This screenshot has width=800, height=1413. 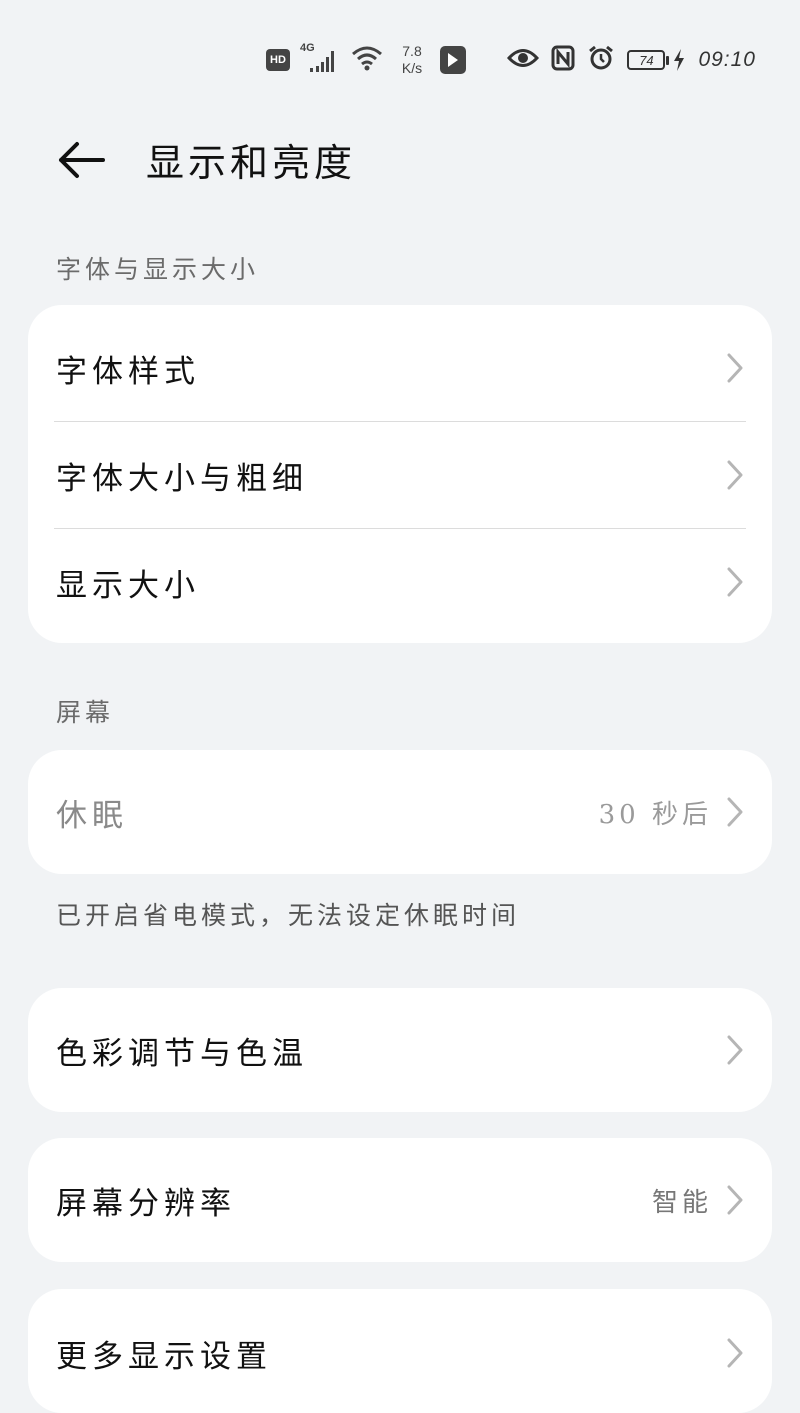 I want to click on settings-item-more-display: 更多显示设置, so click(x=400, y=1353).